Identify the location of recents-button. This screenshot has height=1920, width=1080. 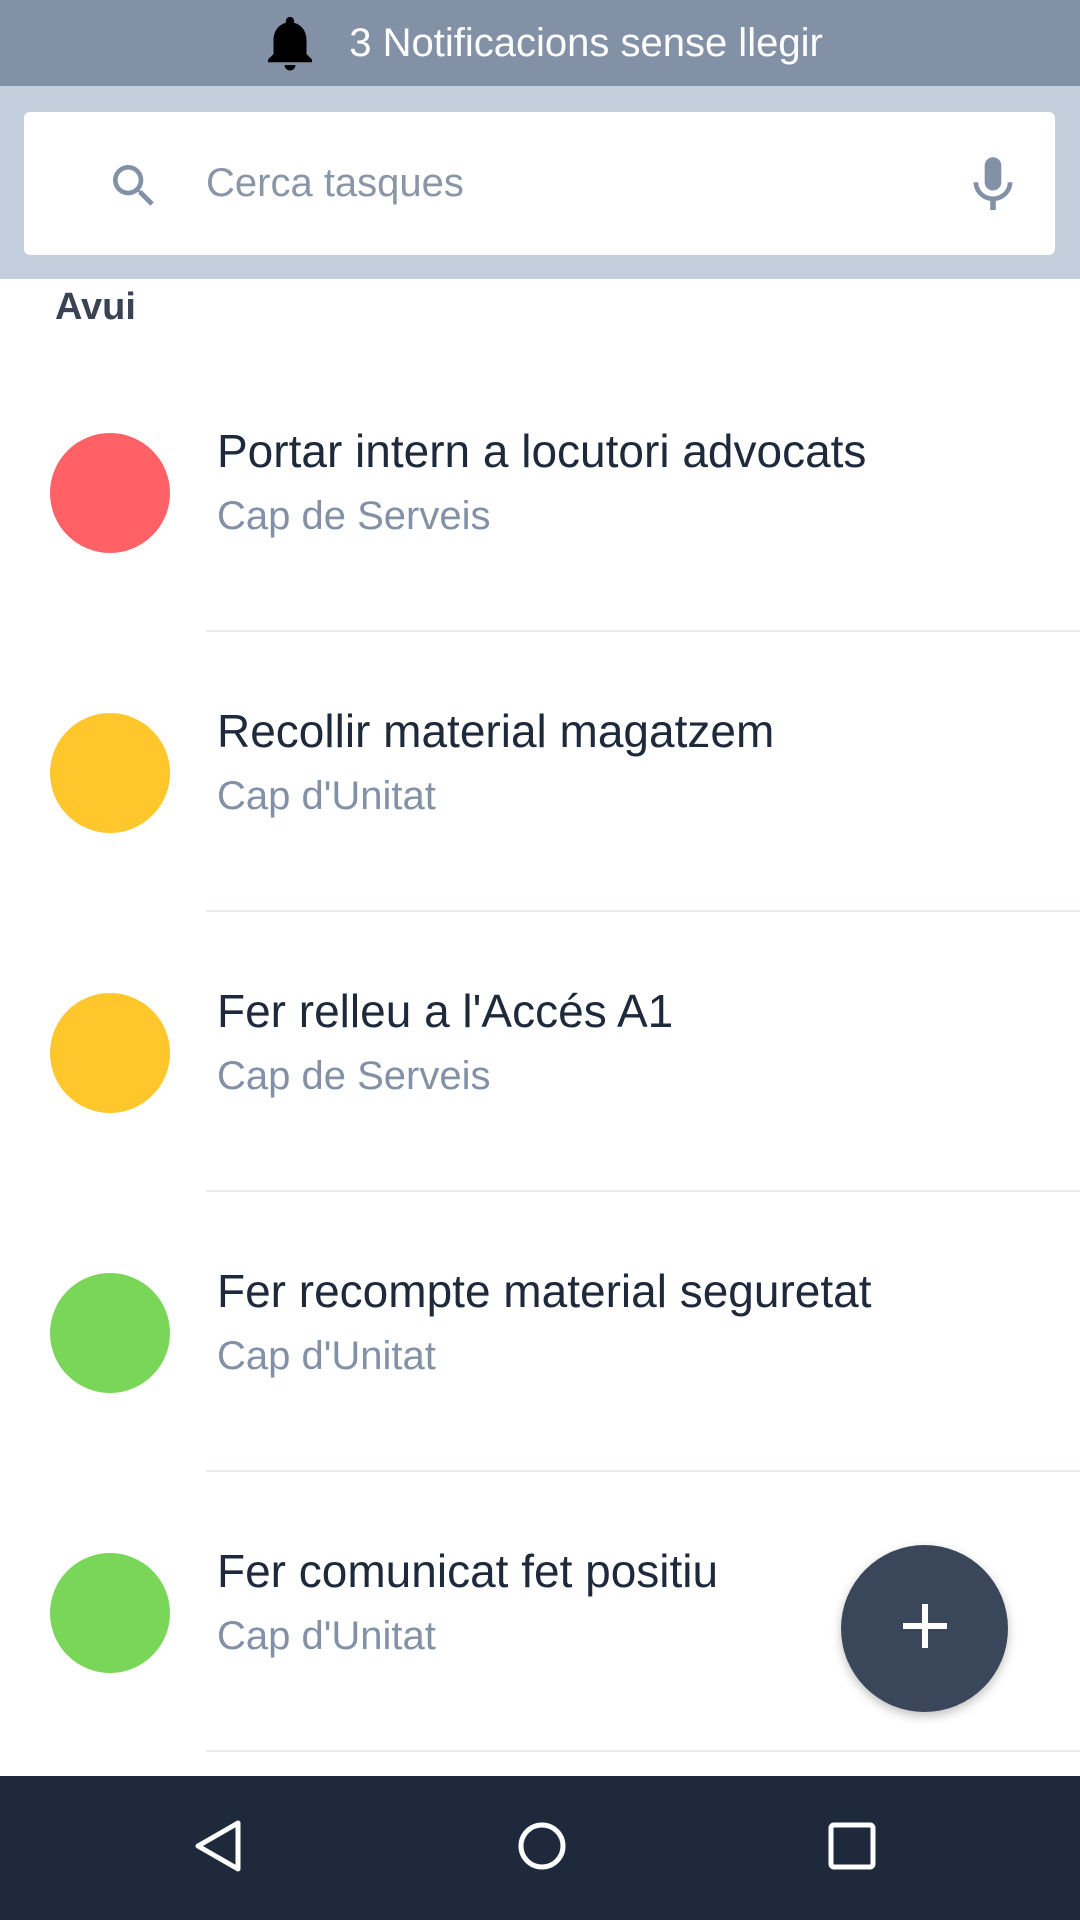
(852, 1848).